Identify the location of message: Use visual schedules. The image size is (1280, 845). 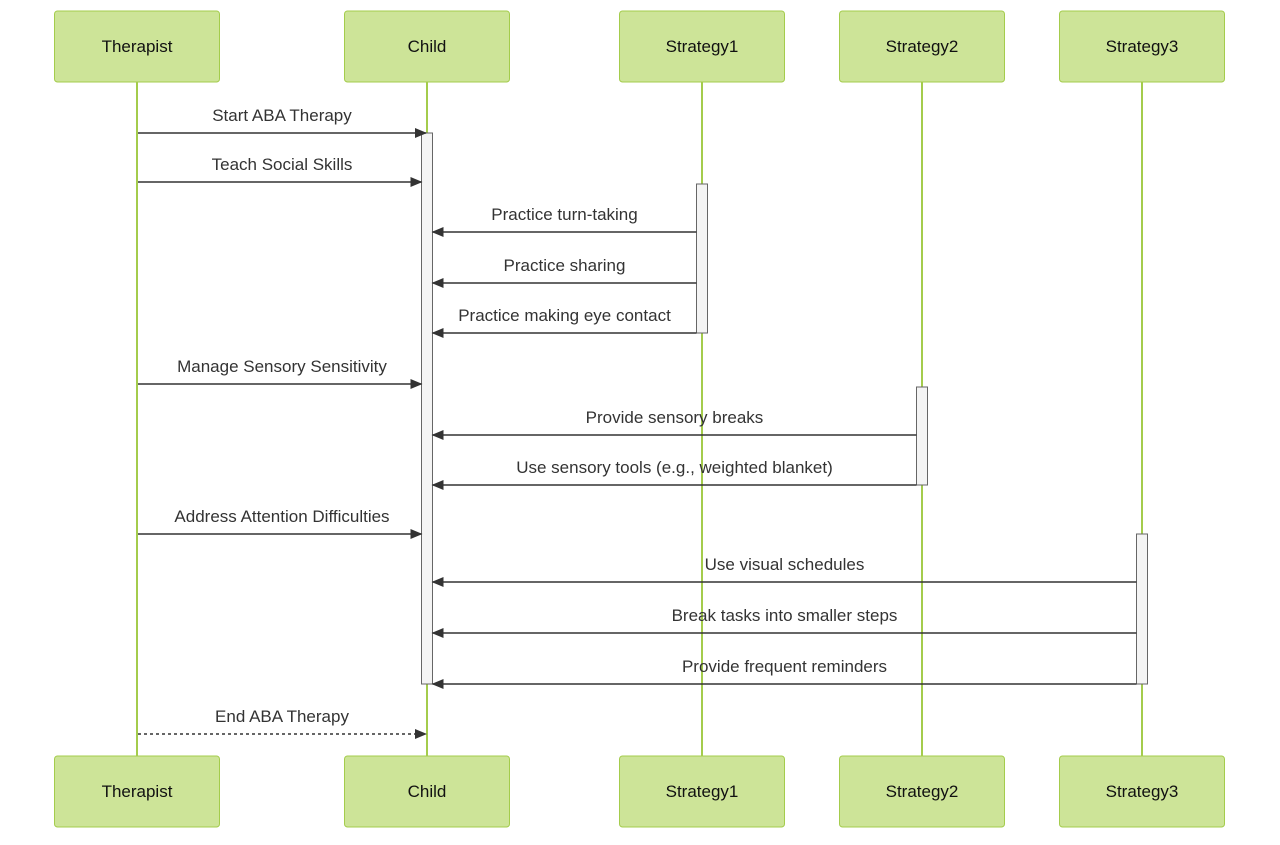
(784, 571).